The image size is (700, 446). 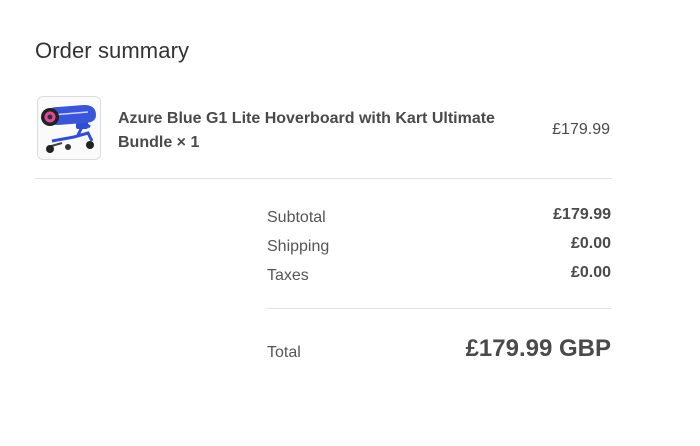 I want to click on total-label: Total, so click(x=284, y=352).